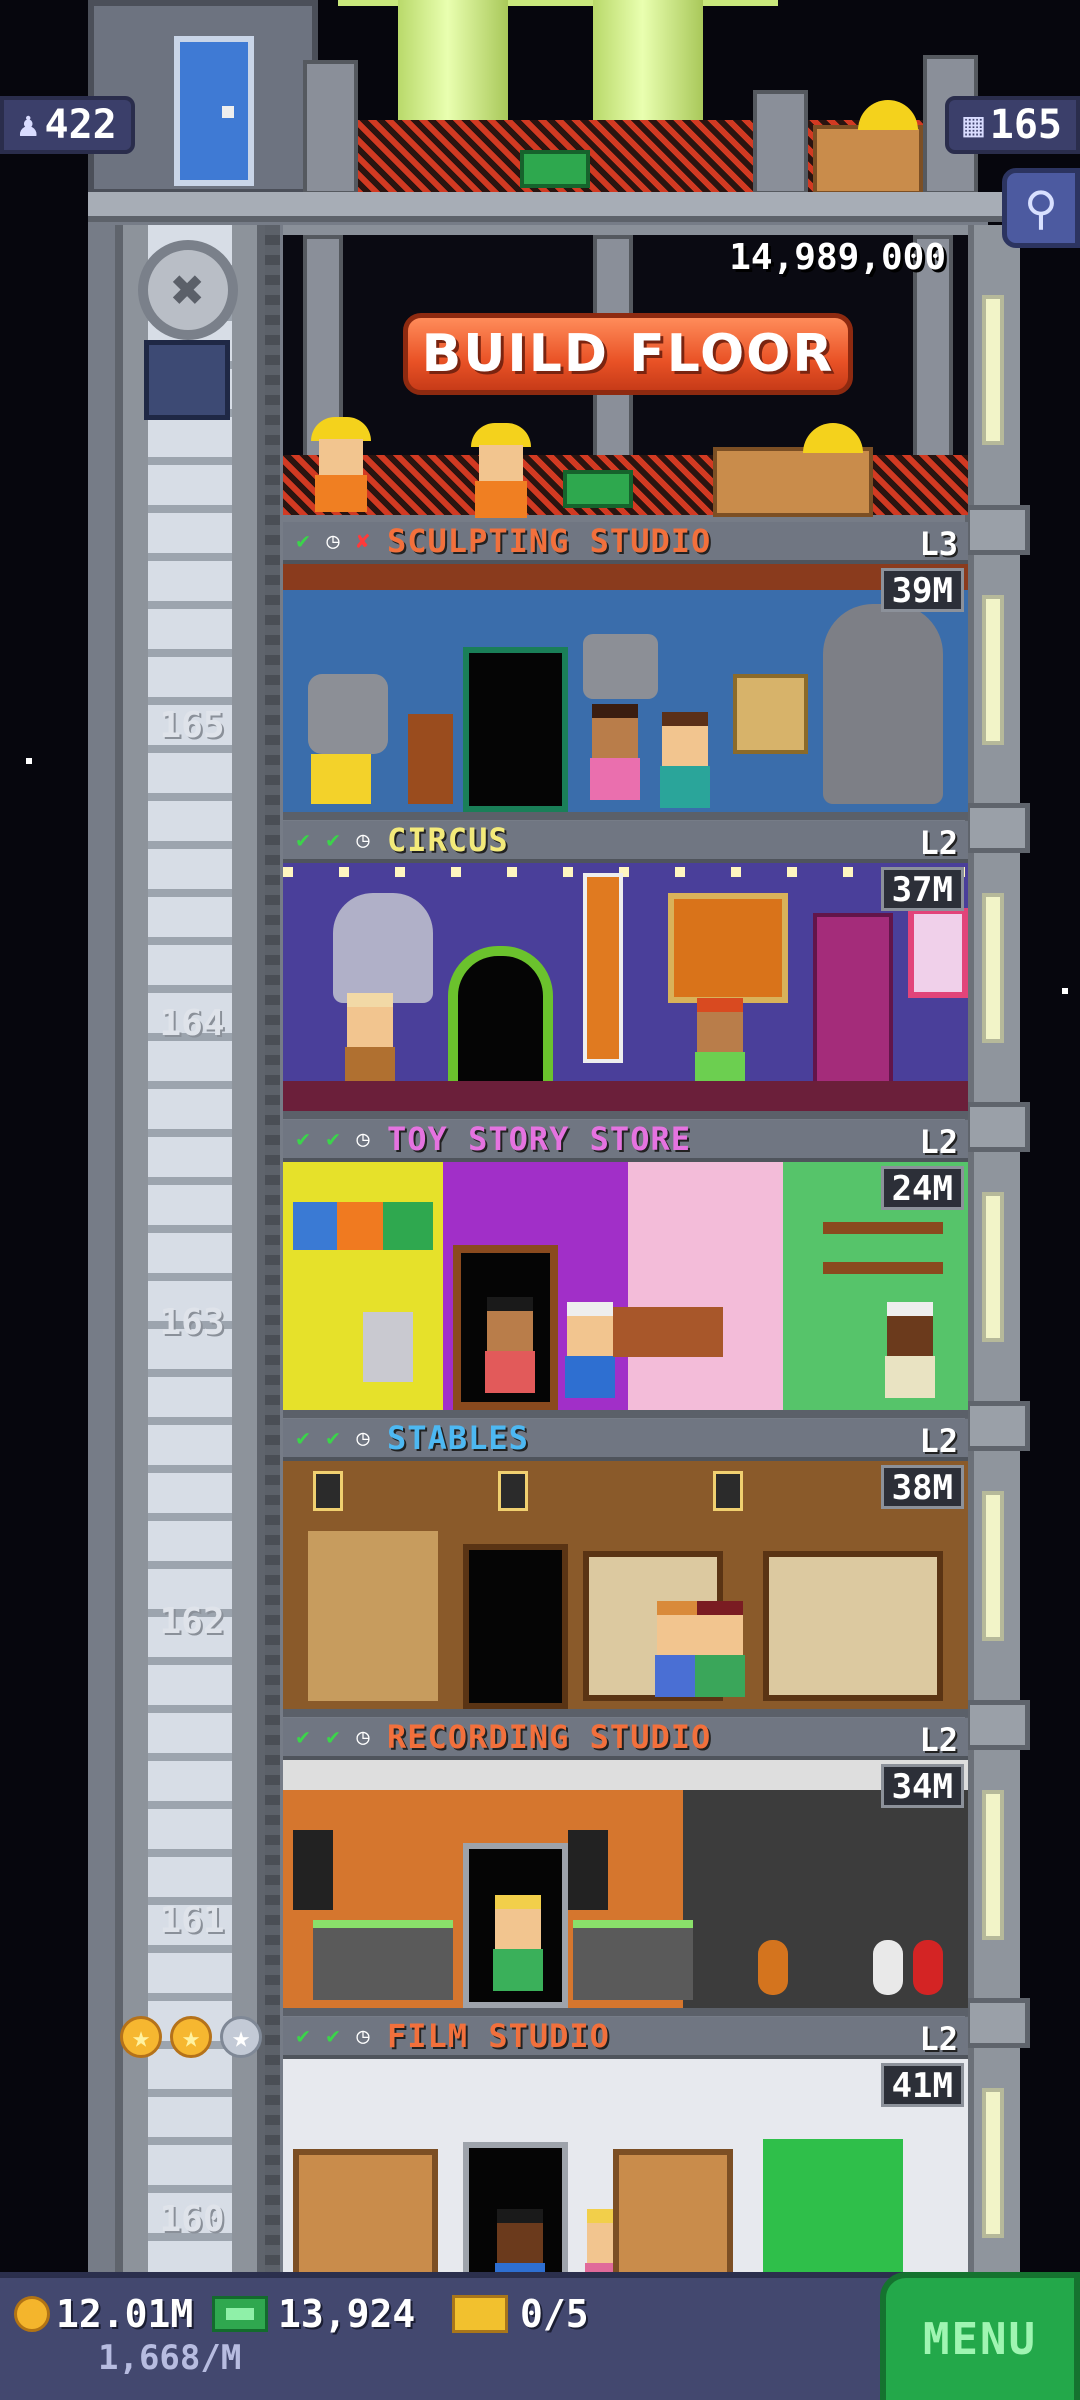 Image resolution: width=1080 pixels, height=2400 pixels. Describe the element at coordinates (668, 1332) in the screenshot. I see `toy-display-table` at that location.